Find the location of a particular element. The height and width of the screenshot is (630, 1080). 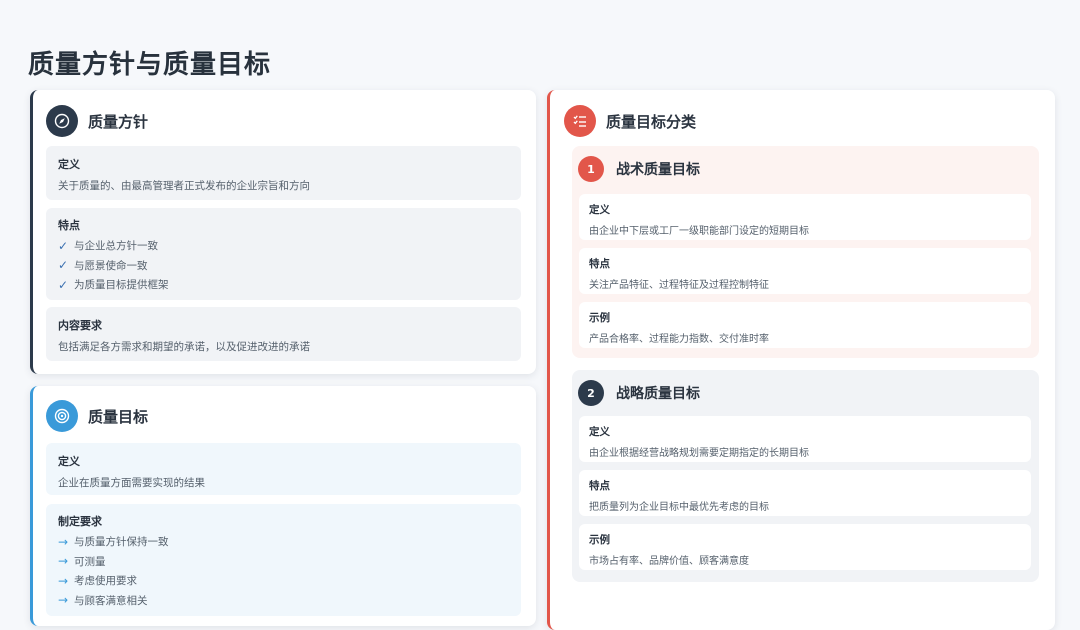

quality-objectives-header: 质量目标 is located at coordinates (97, 416).